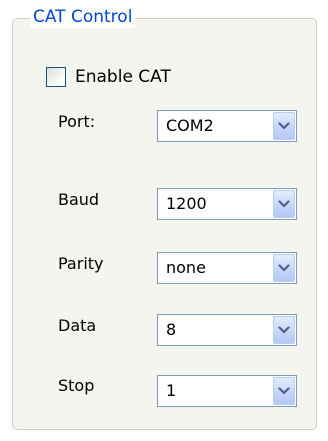 This screenshot has height=441, width=328. What do you see at coordinates (227, 204) in the screenshot?
I see `baud-combo: 1200` at bounding box center [227, 204].